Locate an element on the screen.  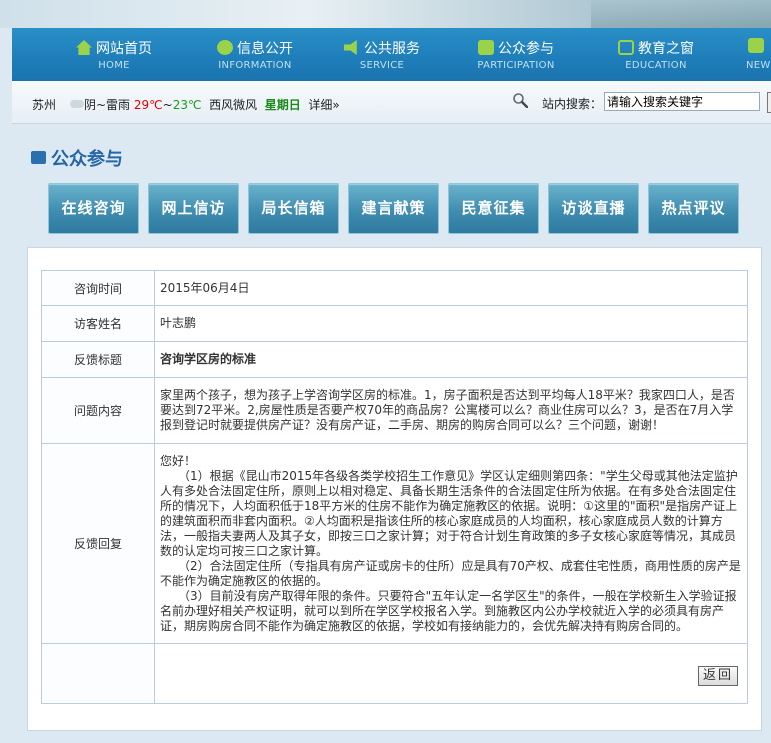
title-label: 反馈标题 is located at coordinates (98, 359).